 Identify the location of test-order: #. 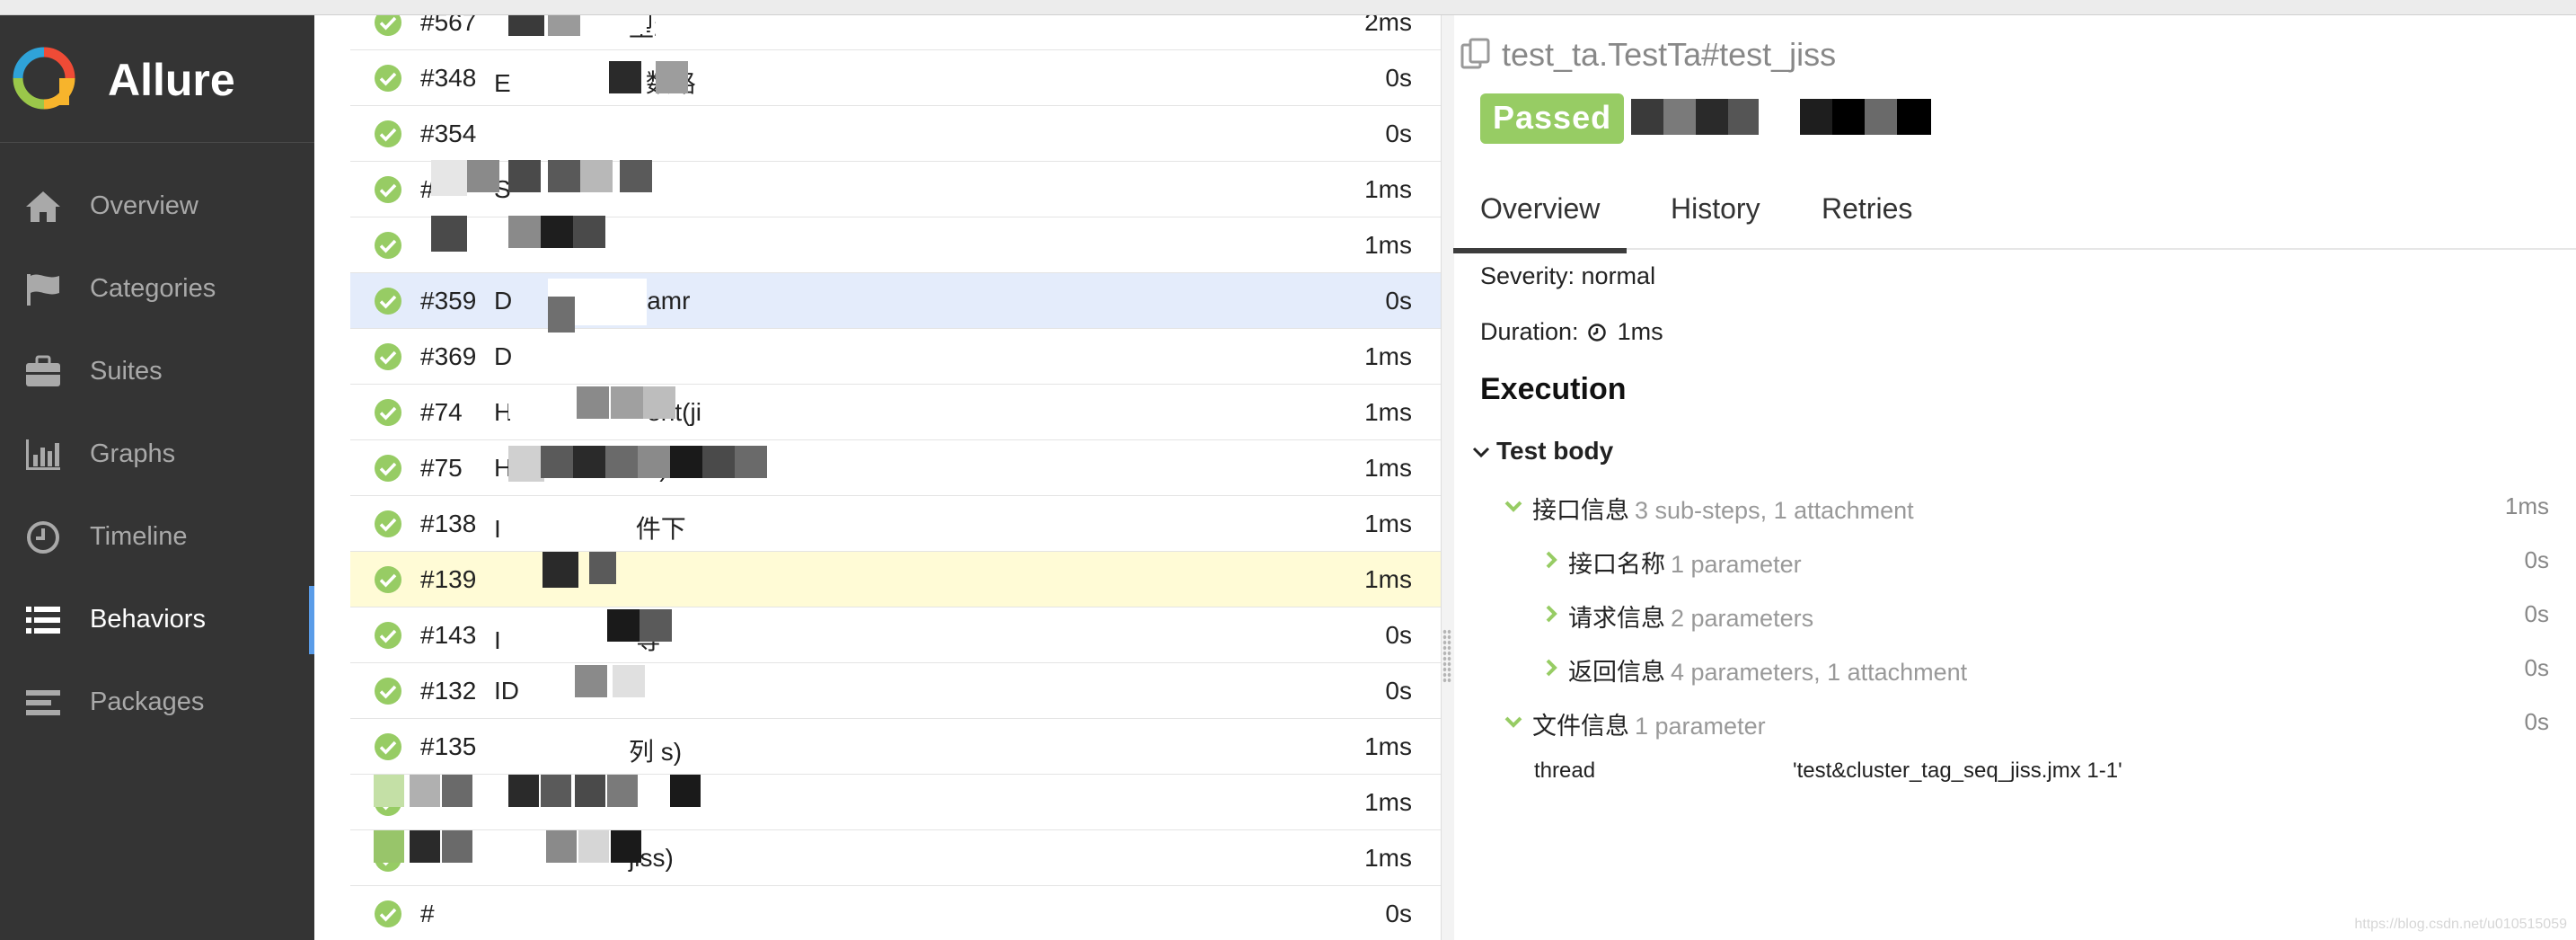
(427, 913).